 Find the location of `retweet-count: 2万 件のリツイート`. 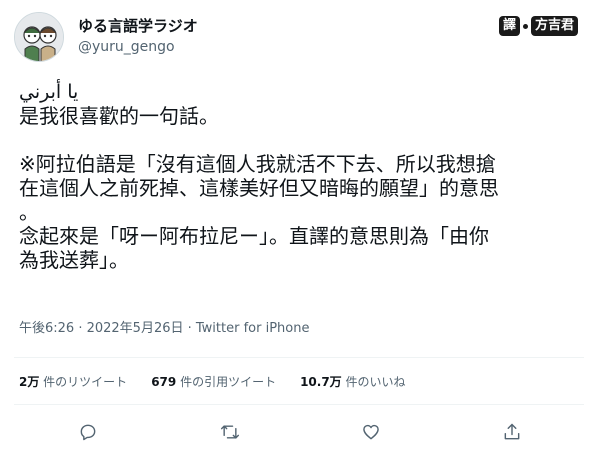

retweet-count: 2万 件のリツイート is located at coordinates (73, 381).